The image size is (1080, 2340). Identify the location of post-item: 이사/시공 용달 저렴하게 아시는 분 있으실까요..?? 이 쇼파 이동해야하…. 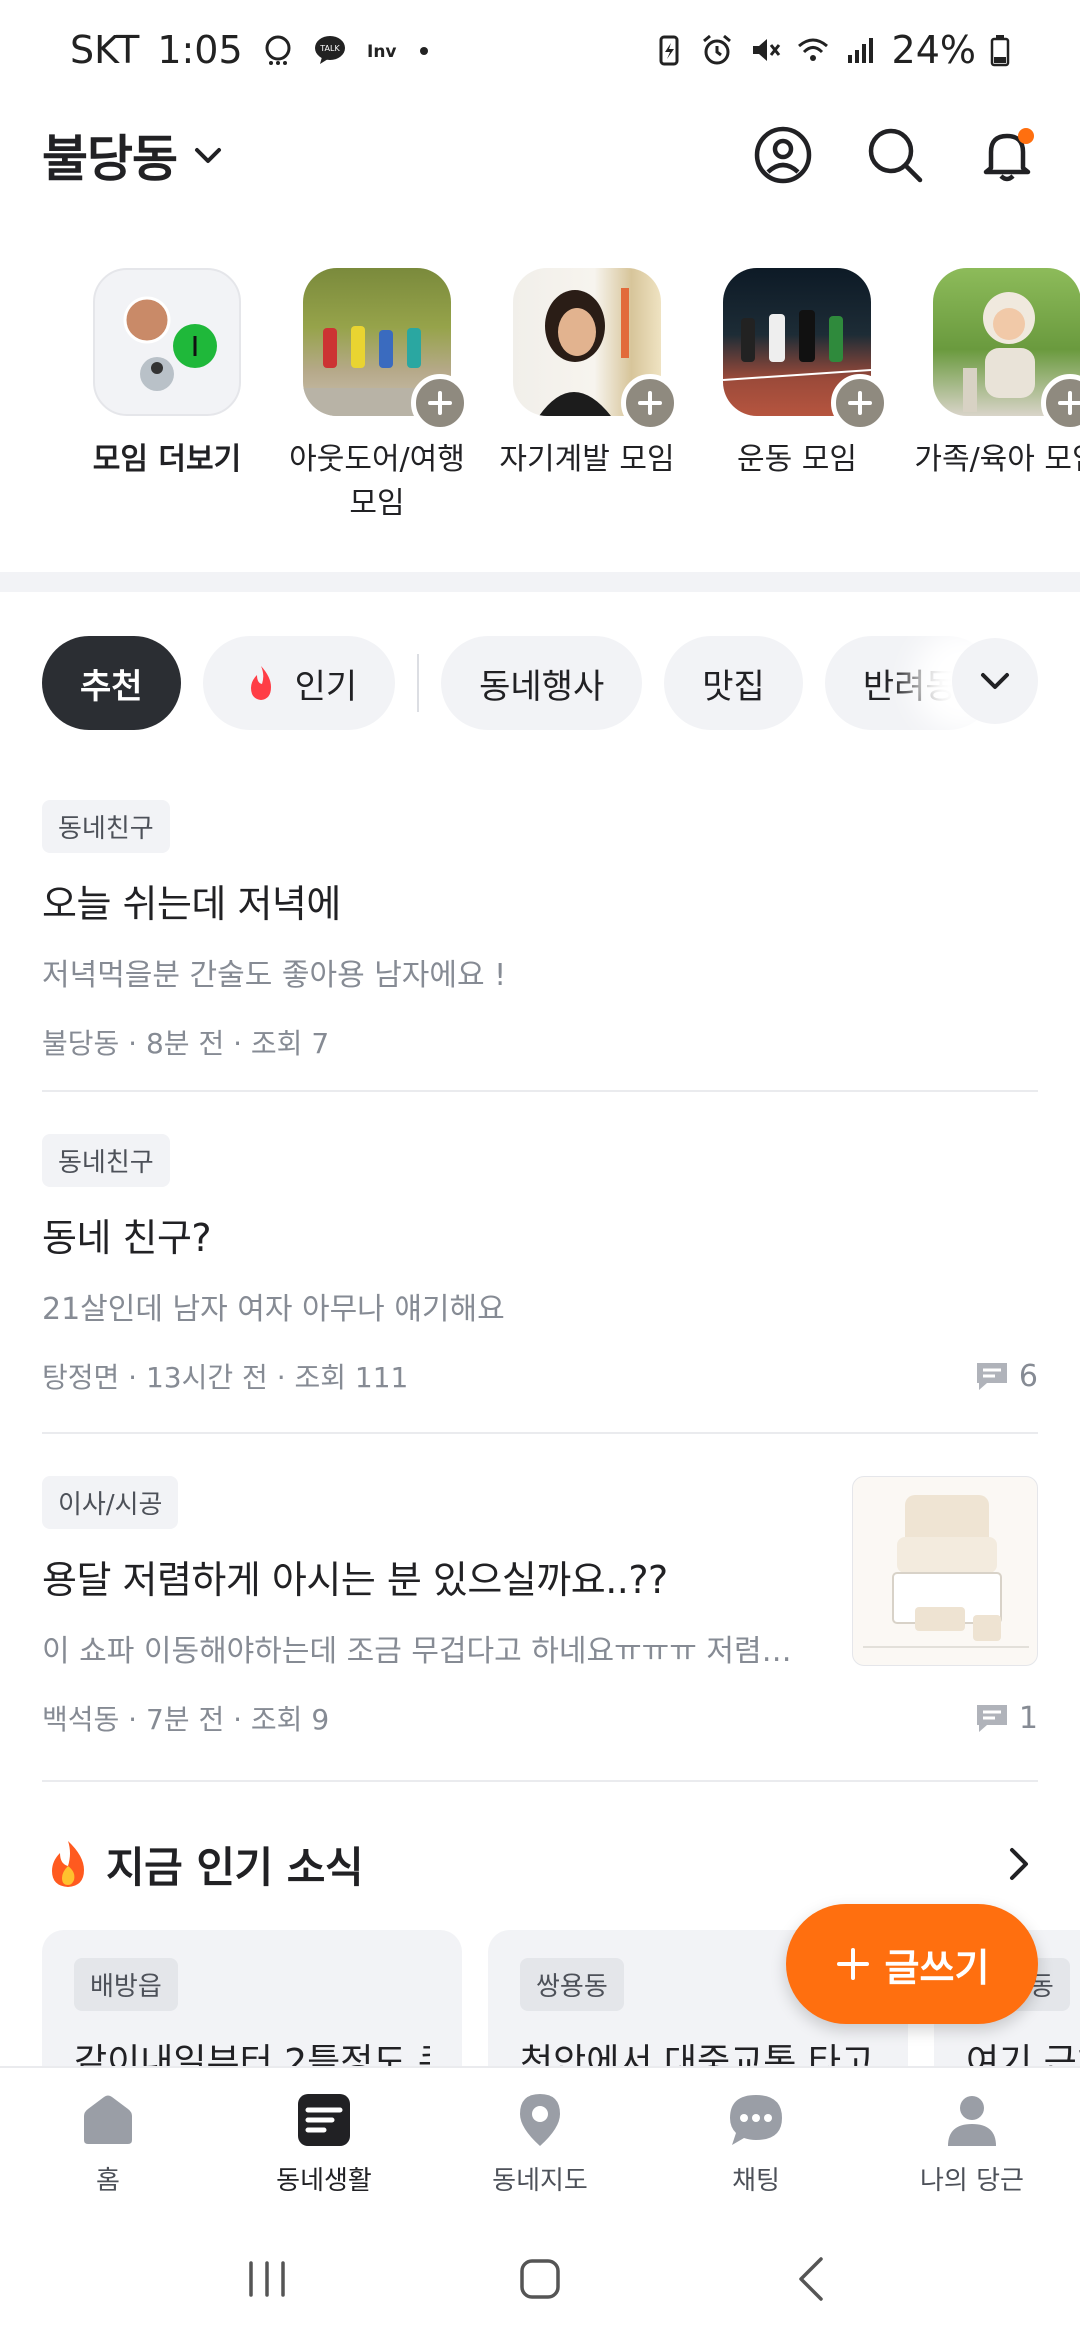
(540, 1607).